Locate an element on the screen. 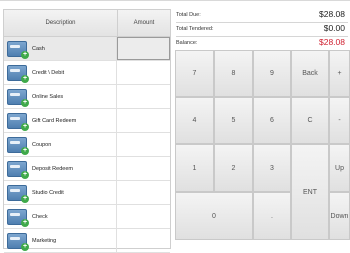 The width and height of the screenshot is (350, 253). minus-key: - is located at coordinates (339, 120).